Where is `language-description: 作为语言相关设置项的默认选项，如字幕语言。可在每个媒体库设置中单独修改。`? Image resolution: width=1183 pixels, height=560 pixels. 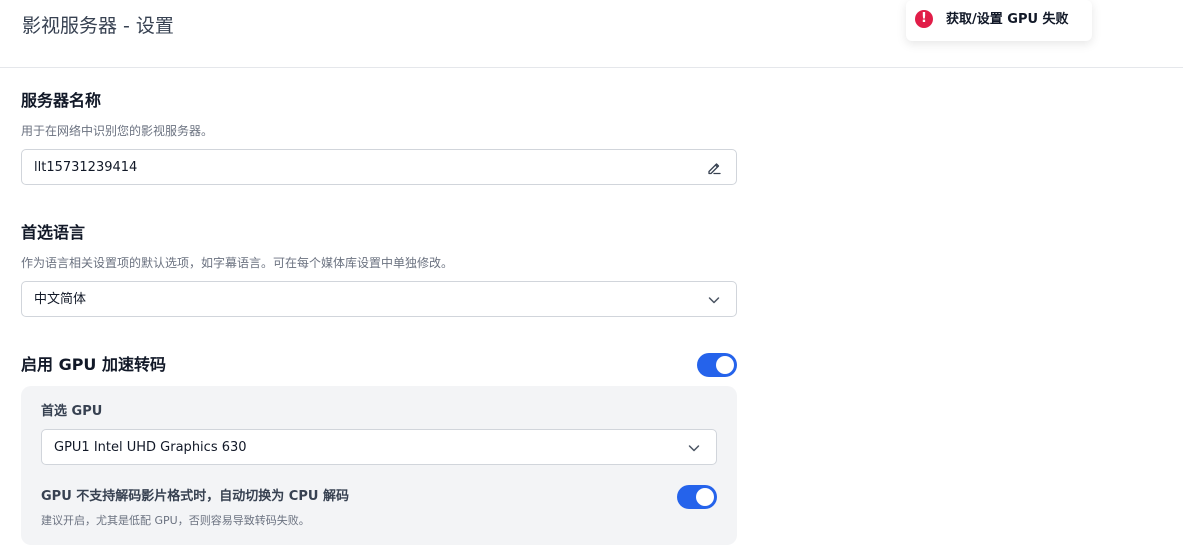
language-description: 作为语言相关设置项的默认选项，如字幕语言。可在每个媒体库设置中单独修改。 is located at coordinates (237, 263).